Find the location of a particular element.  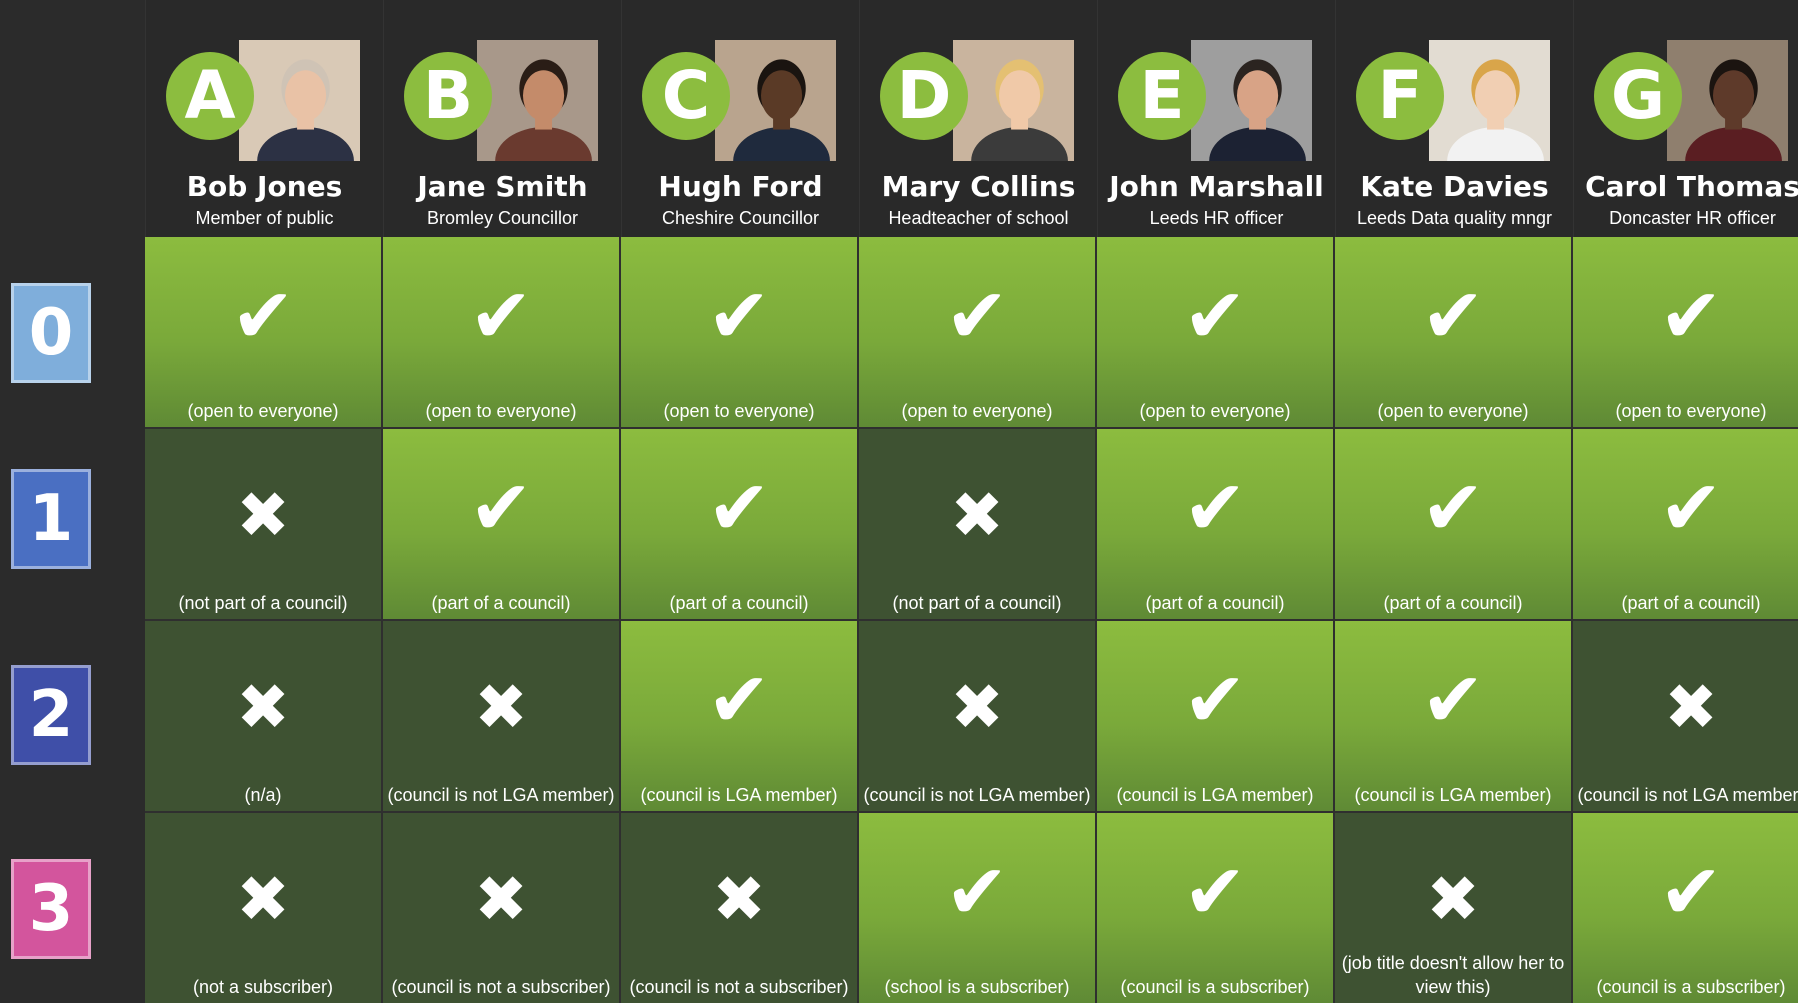

person-name: John Marshall is located at coordinates (1216, 186).